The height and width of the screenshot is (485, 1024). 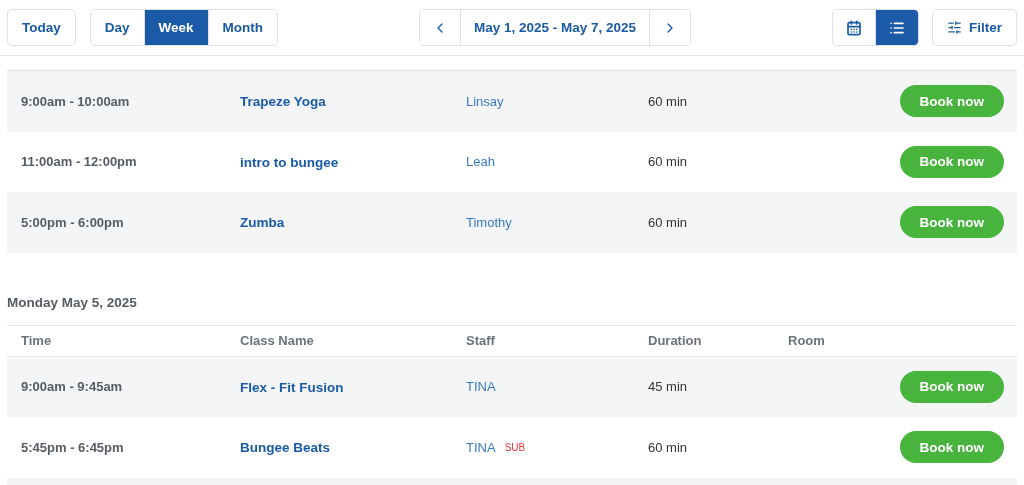 What do you see at coordinates (675, 340) in the screenshot?
I see `column-header: Duration` at bounding box center [675, 340].